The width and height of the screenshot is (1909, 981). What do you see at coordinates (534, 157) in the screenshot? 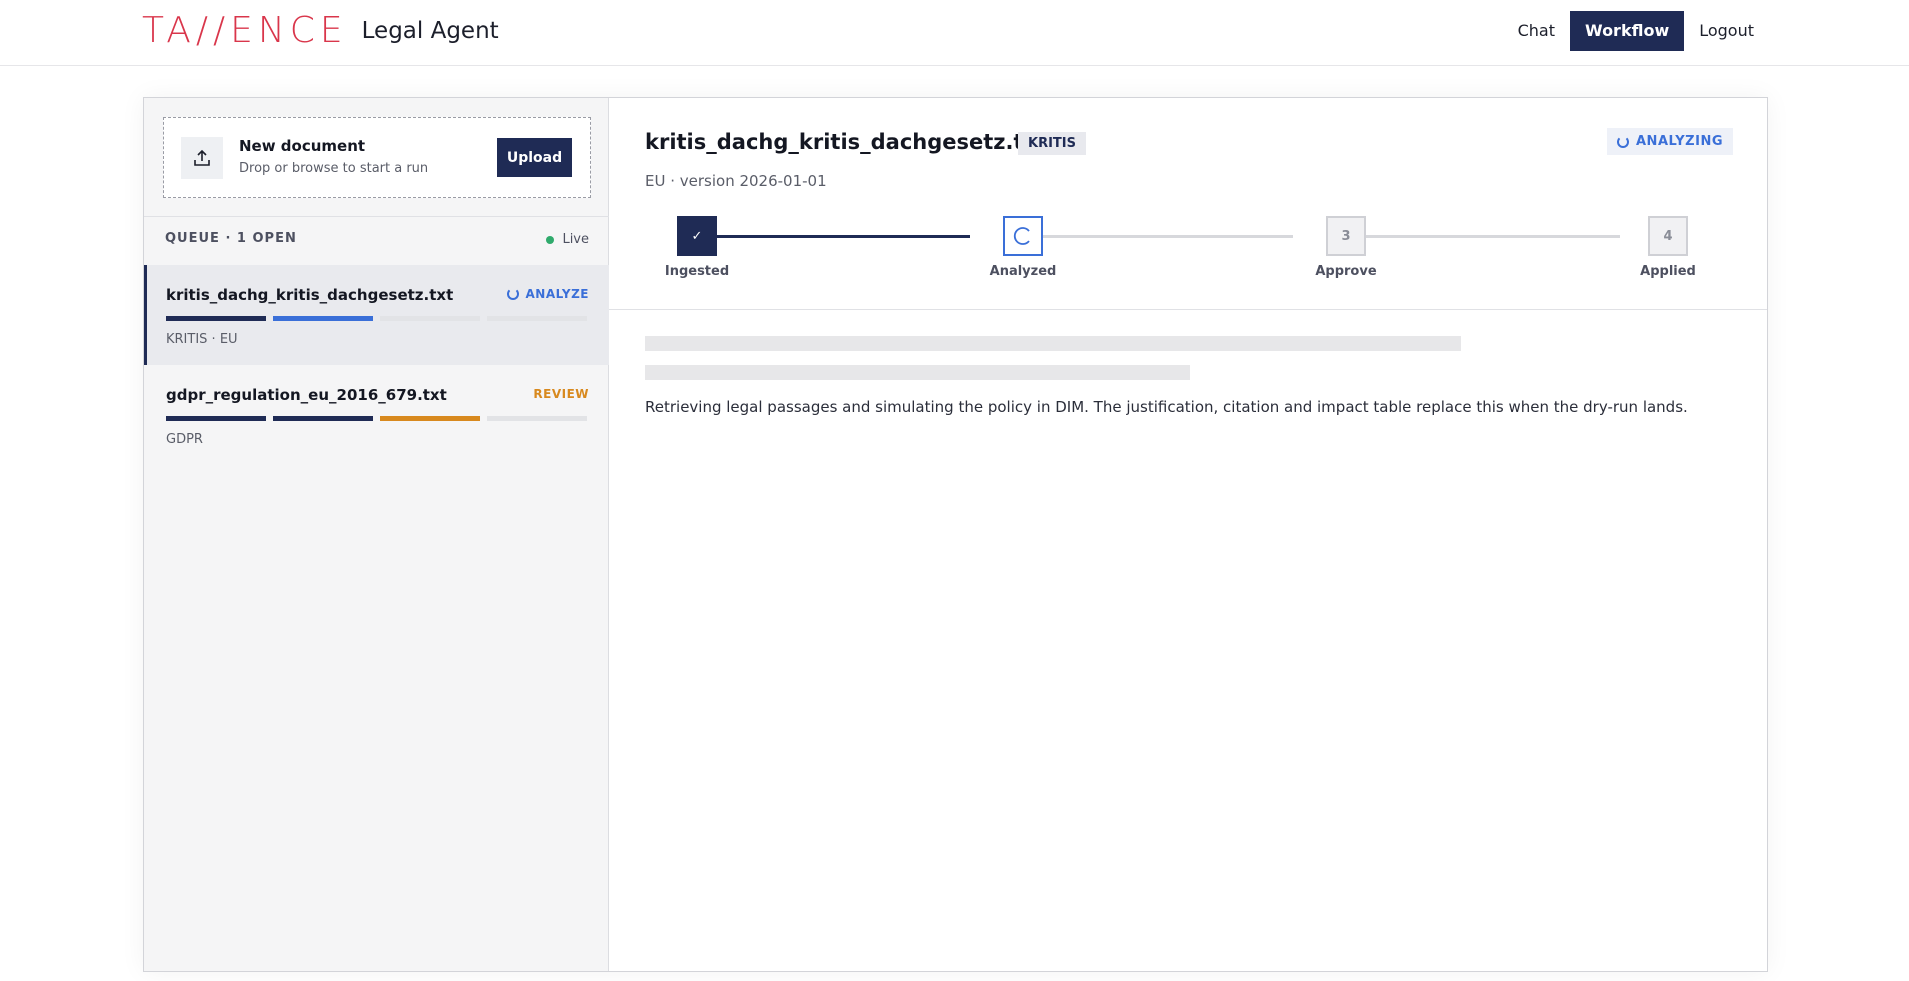
I see `upload-button: Upload` at bounding box center [534, 157].